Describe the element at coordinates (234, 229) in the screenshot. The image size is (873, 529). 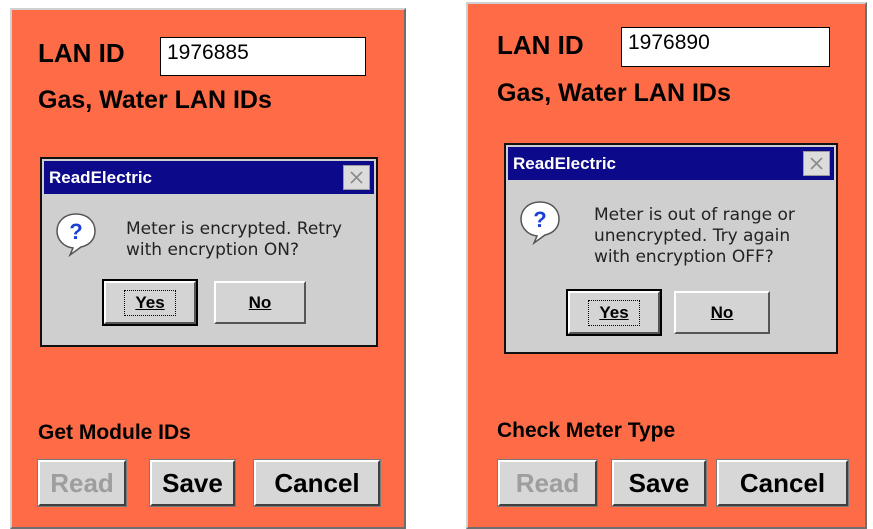
I see `message-line: Meter is encrypted. Retry` at that location.